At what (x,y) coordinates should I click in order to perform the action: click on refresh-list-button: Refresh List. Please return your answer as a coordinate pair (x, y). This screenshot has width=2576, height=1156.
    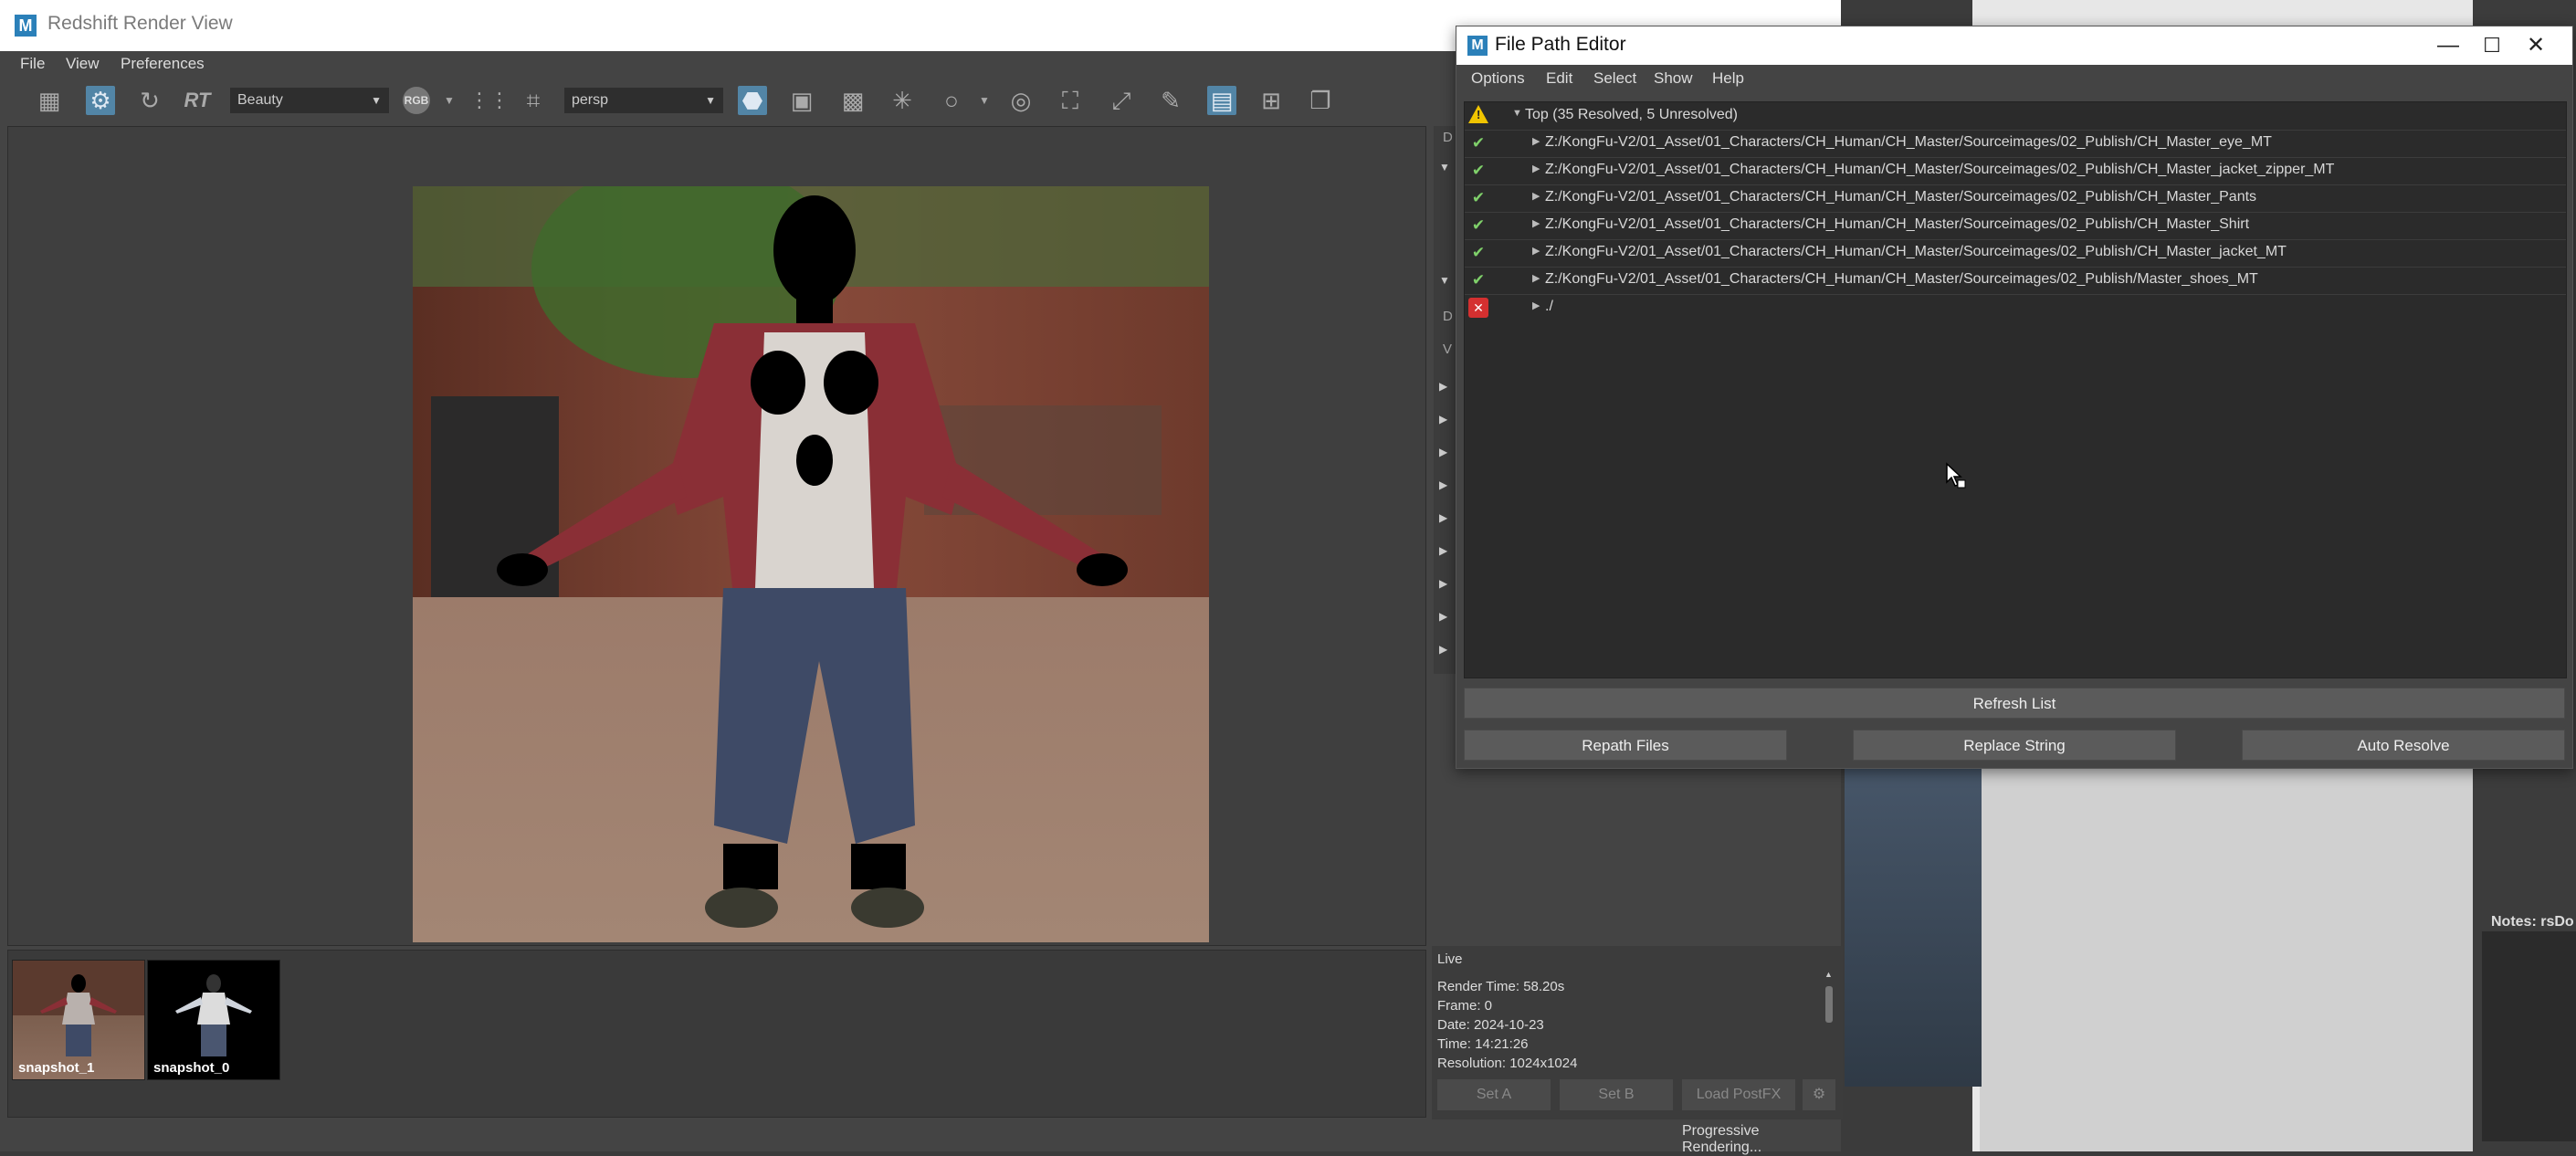
    Looking at the image, I should click on (2014, 703).